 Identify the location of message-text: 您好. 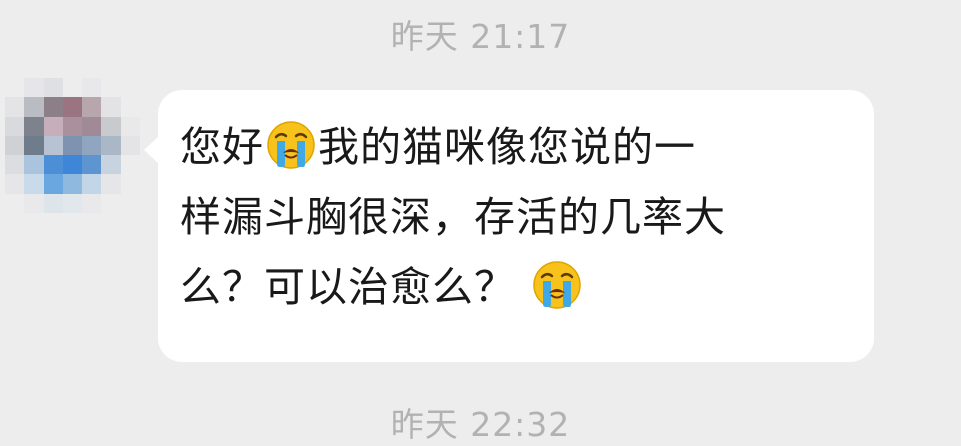
(222, 147).